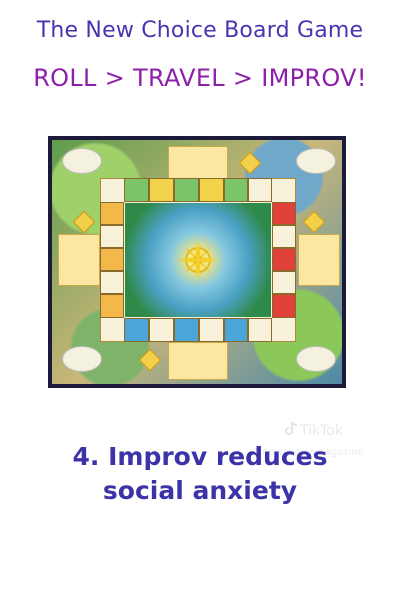 This screenshot has width=400, height=600. I want to click on caption-line-2: social anxiety, so click(200, 490).